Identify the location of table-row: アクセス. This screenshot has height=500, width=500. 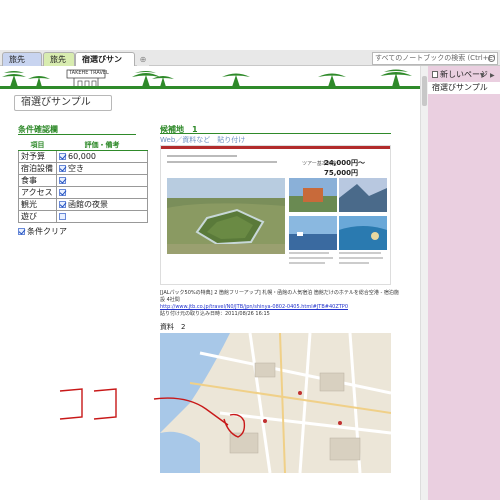
(83, 192).